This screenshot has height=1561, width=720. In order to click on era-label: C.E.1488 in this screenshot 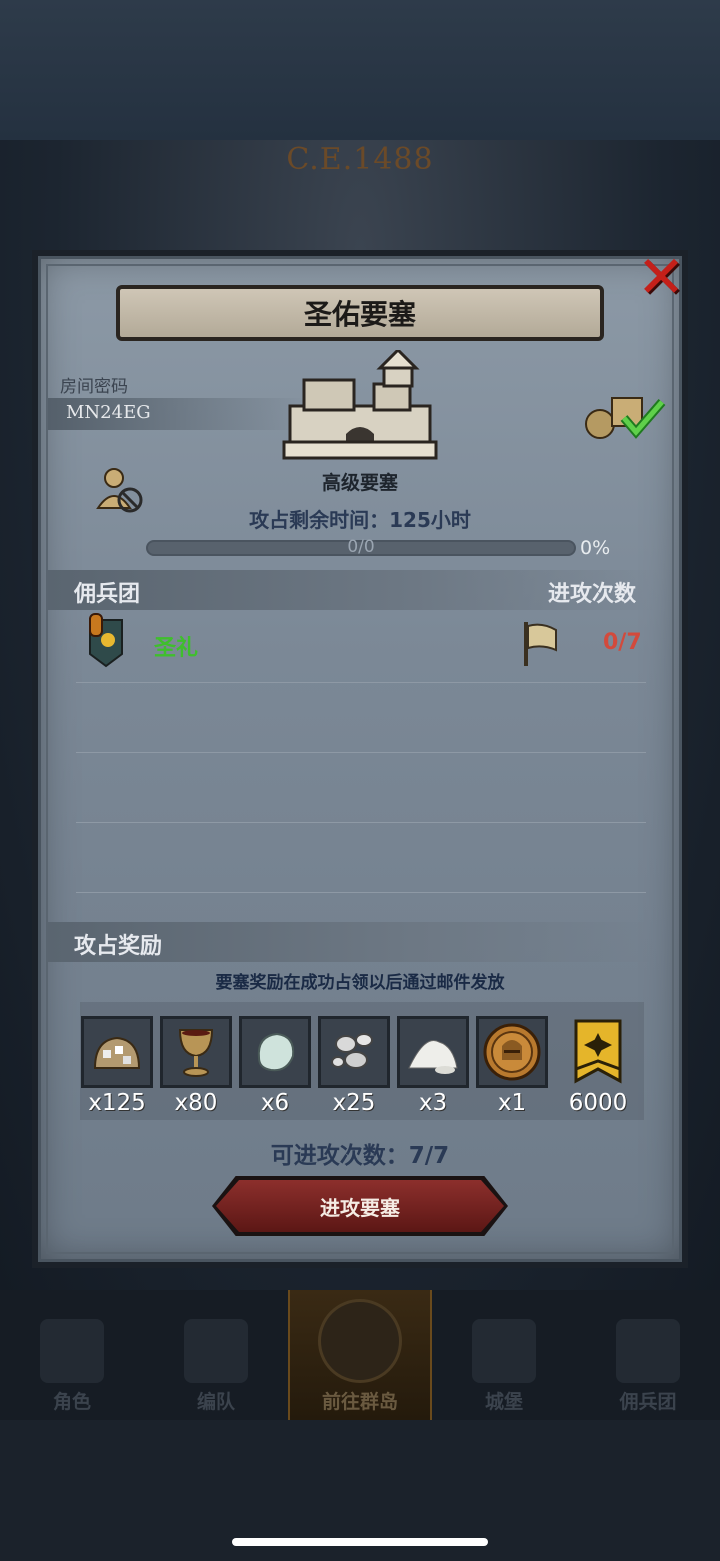, I will do `click(360, 159)`.